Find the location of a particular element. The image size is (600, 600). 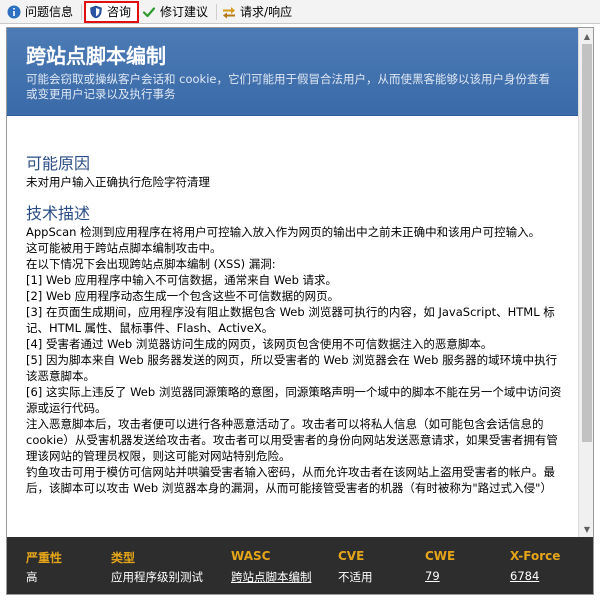

severity-value: 高 is located at coordinates (32, 577).